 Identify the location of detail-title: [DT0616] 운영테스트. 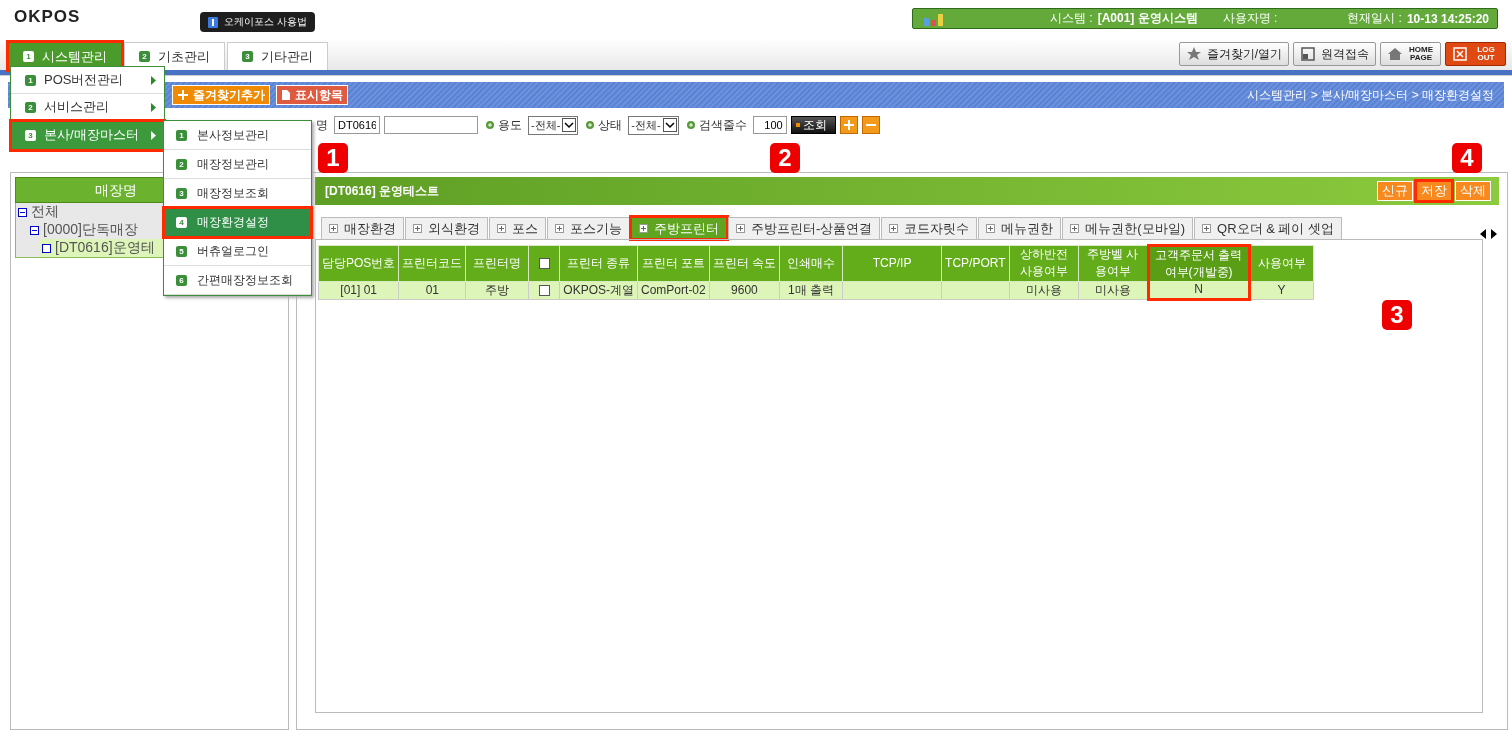
(382, 191).